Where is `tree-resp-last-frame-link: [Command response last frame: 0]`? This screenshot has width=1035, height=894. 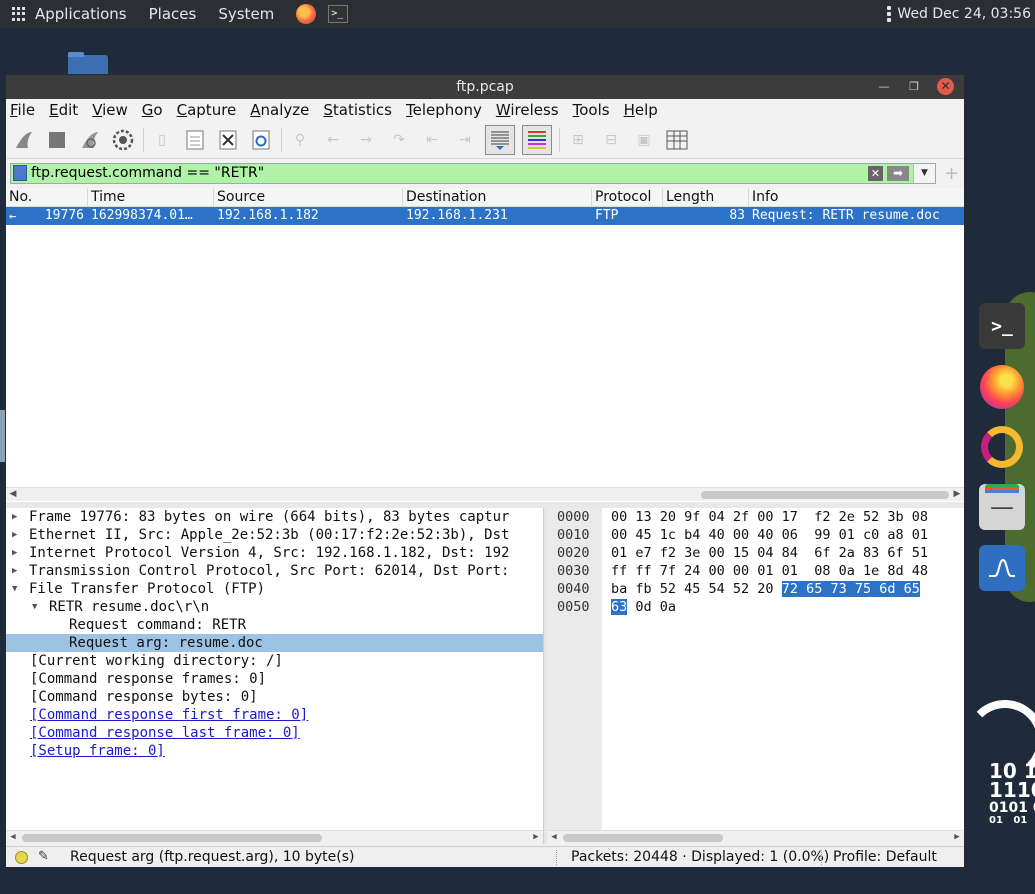
tree-resp-last-frame-link: [Command response last frame: 0] is located at coordinates (274, 733).